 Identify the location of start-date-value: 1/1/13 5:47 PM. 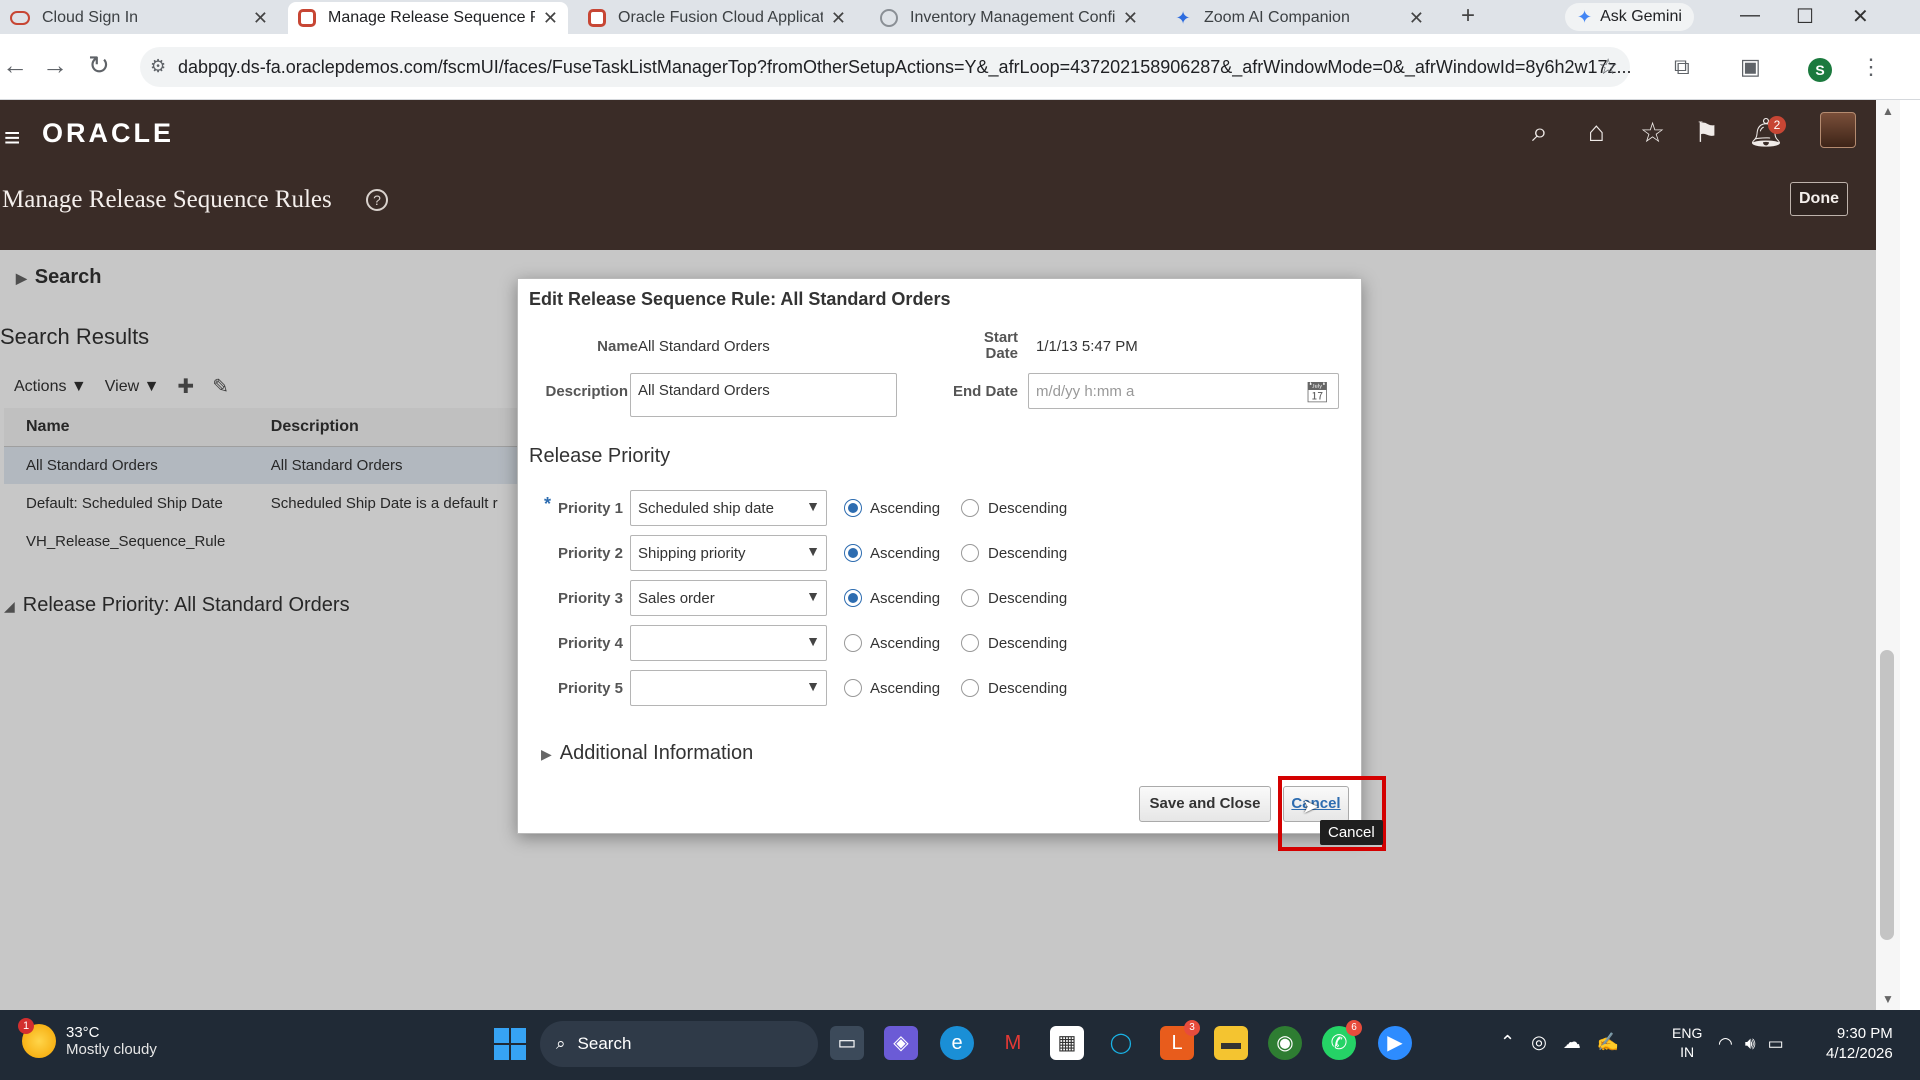
(1087, 346).